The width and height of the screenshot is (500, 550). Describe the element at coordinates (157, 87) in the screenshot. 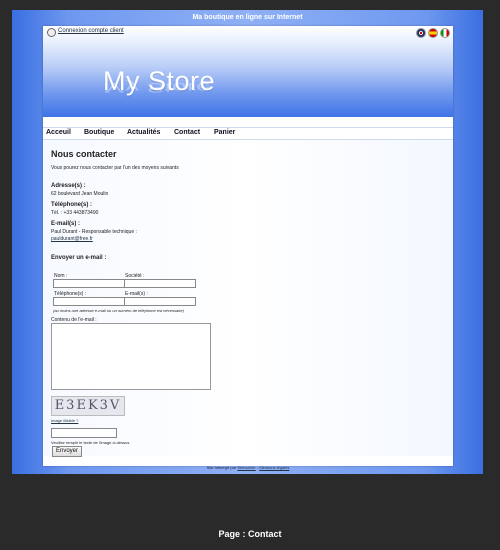

I see `store-logo-reflection: My Store` at that location.